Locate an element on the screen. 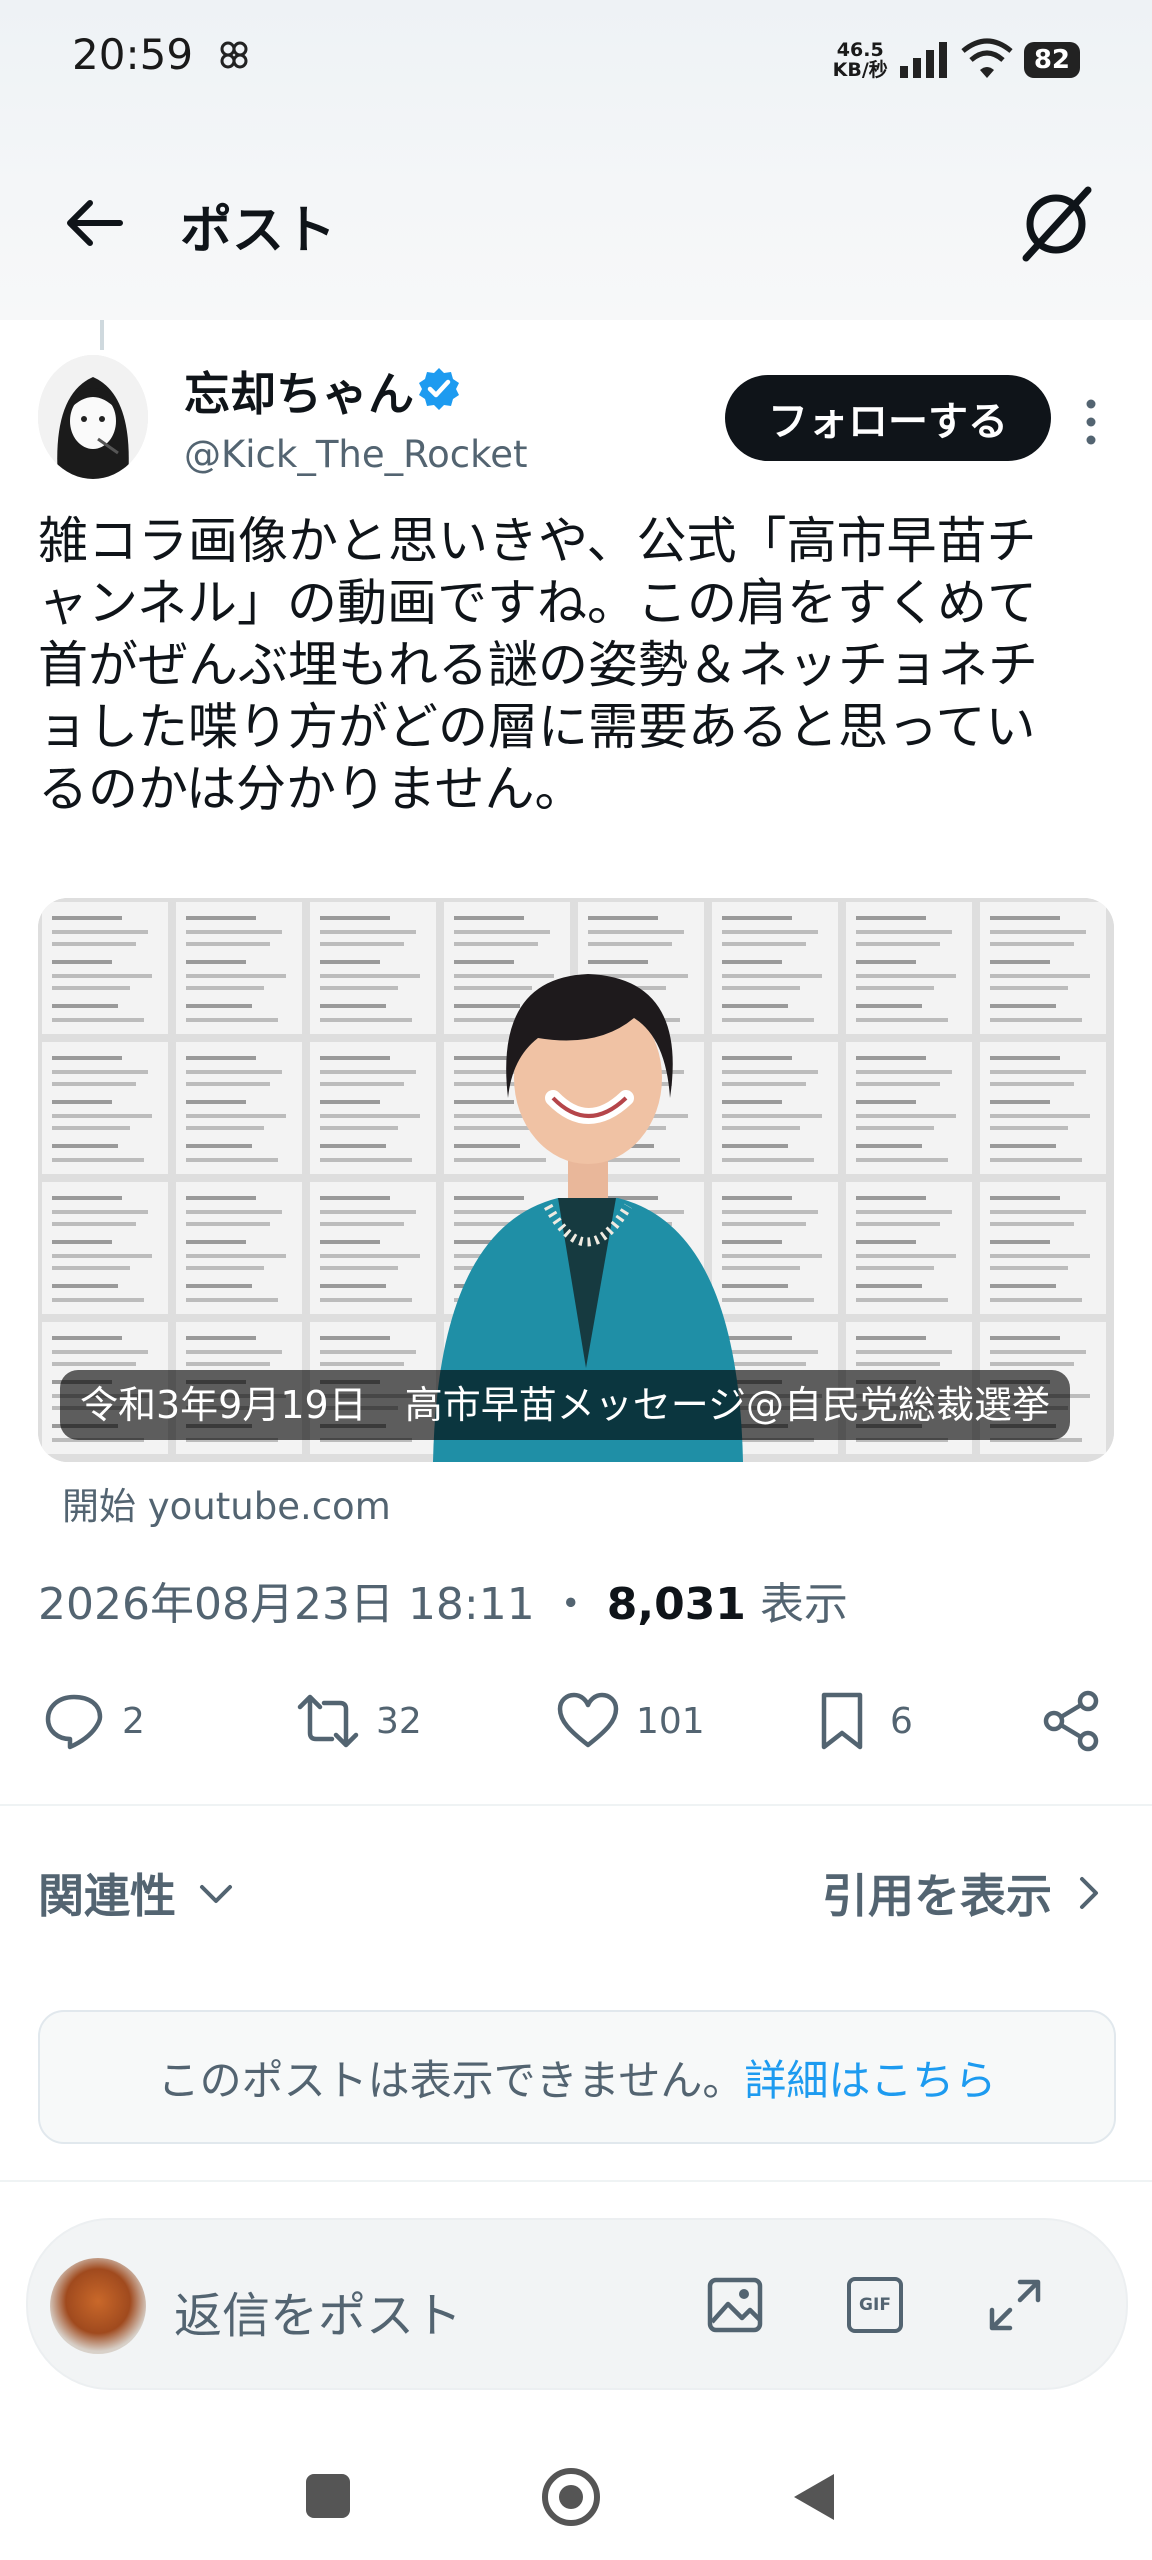  reply-sort-dropdown: 関連性 is located at coordinates (137, 1893).